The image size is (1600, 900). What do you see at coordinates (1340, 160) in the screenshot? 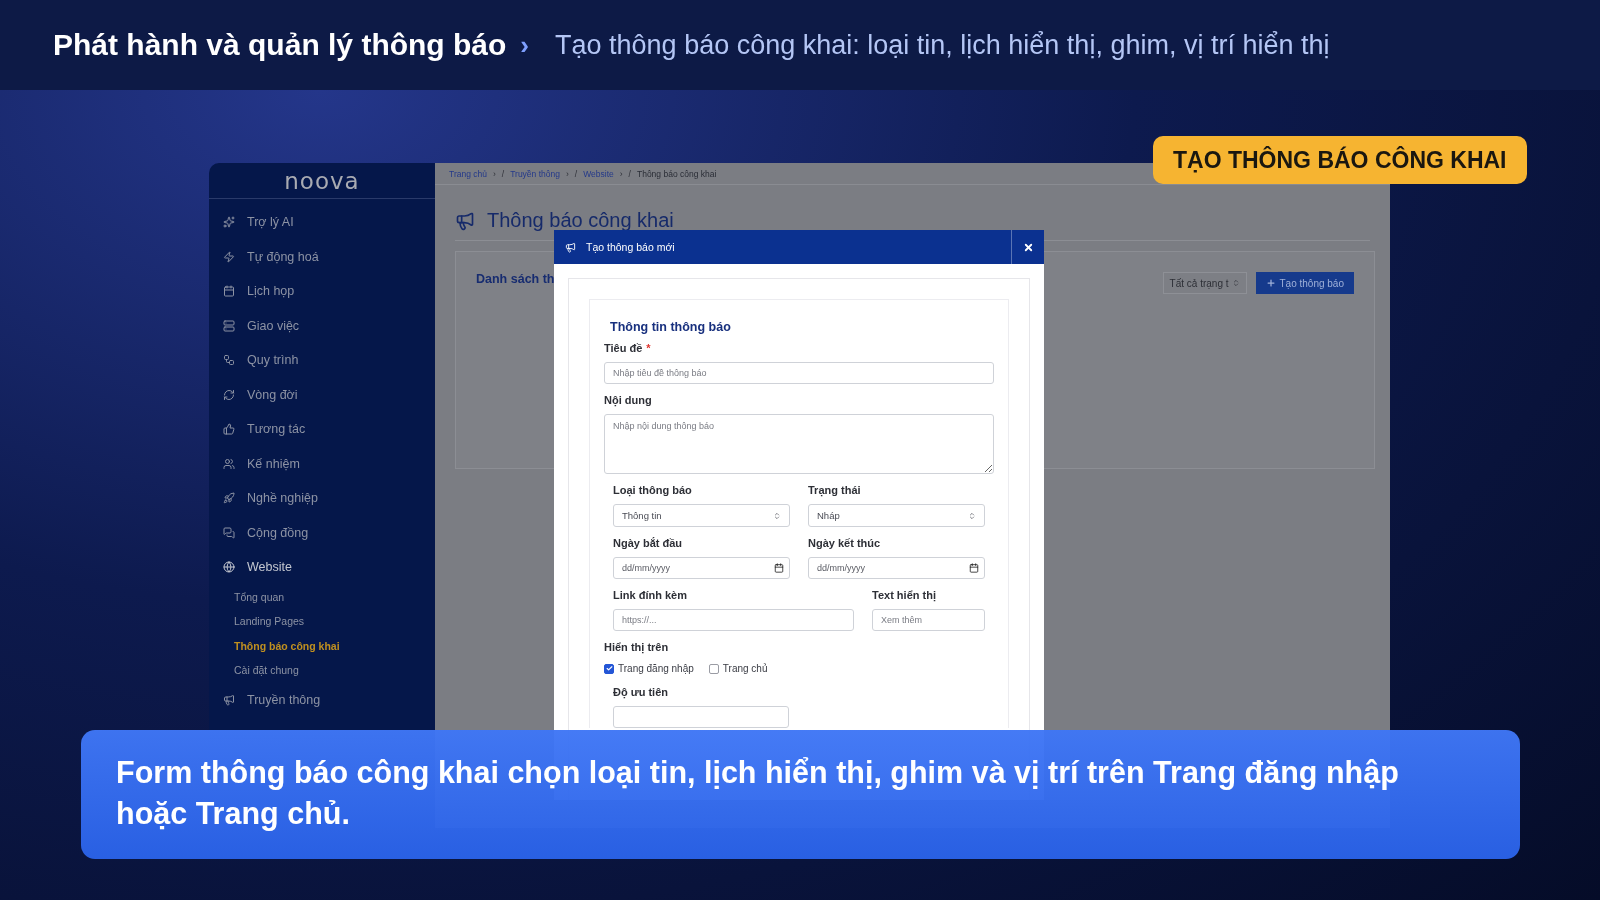
I see `step-badge: TẠO THÔNG BÁO CÔNG KHAI` at bounding box center [1340, 160].